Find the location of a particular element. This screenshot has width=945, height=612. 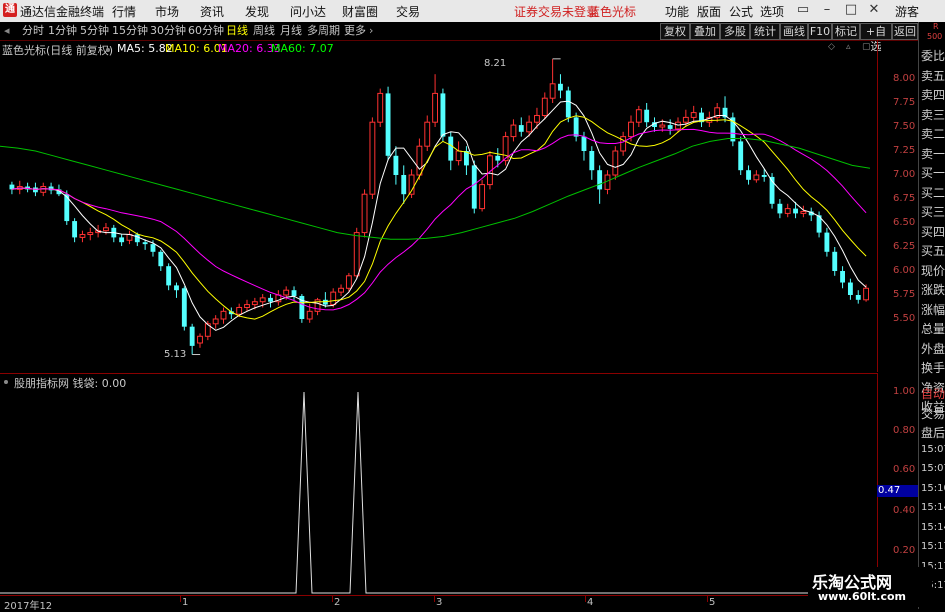

overlay-button: 叠加 is located at coordinates (705, 31).